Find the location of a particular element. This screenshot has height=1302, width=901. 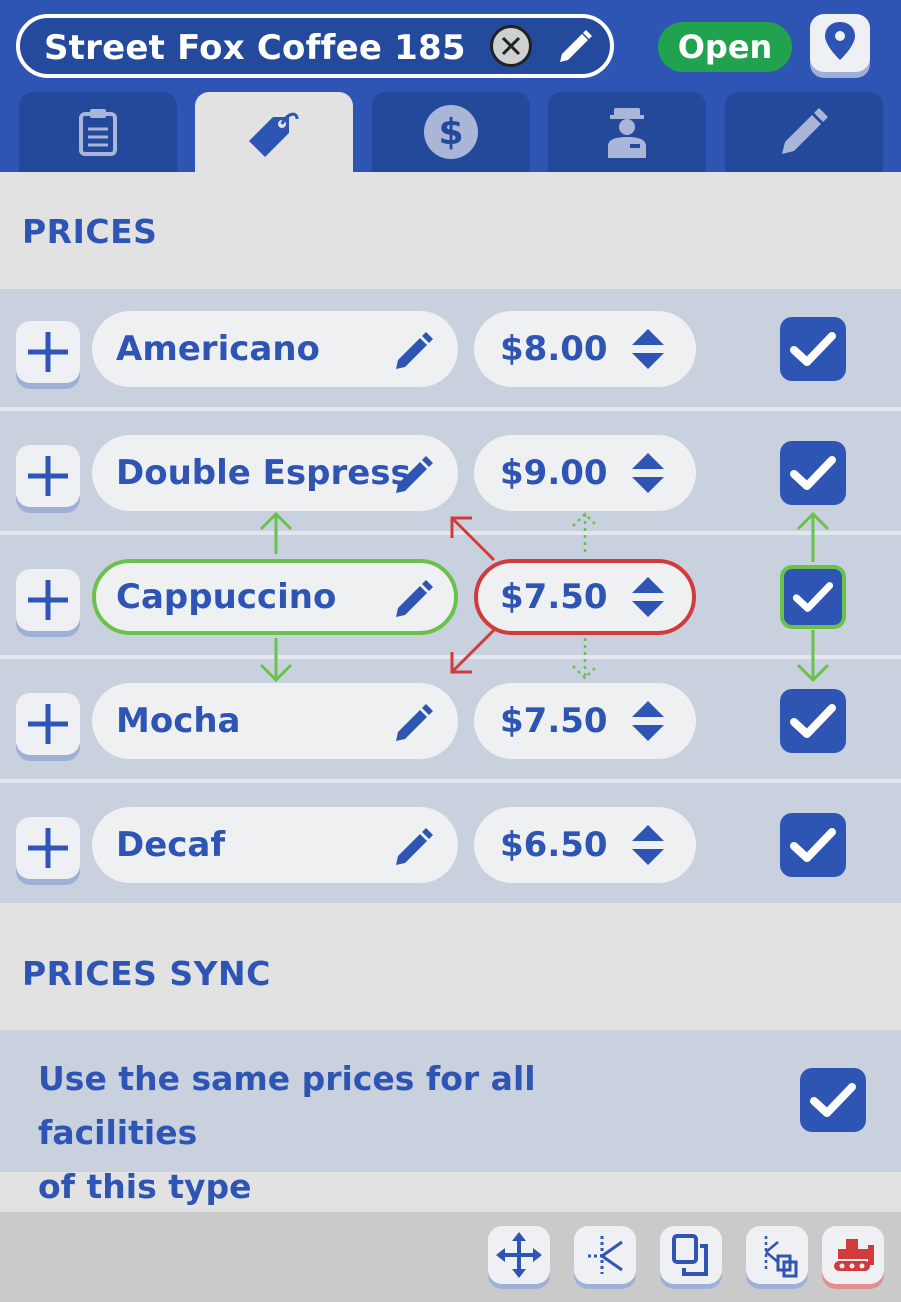

clear-name-button is located at coordinates (511, 46).